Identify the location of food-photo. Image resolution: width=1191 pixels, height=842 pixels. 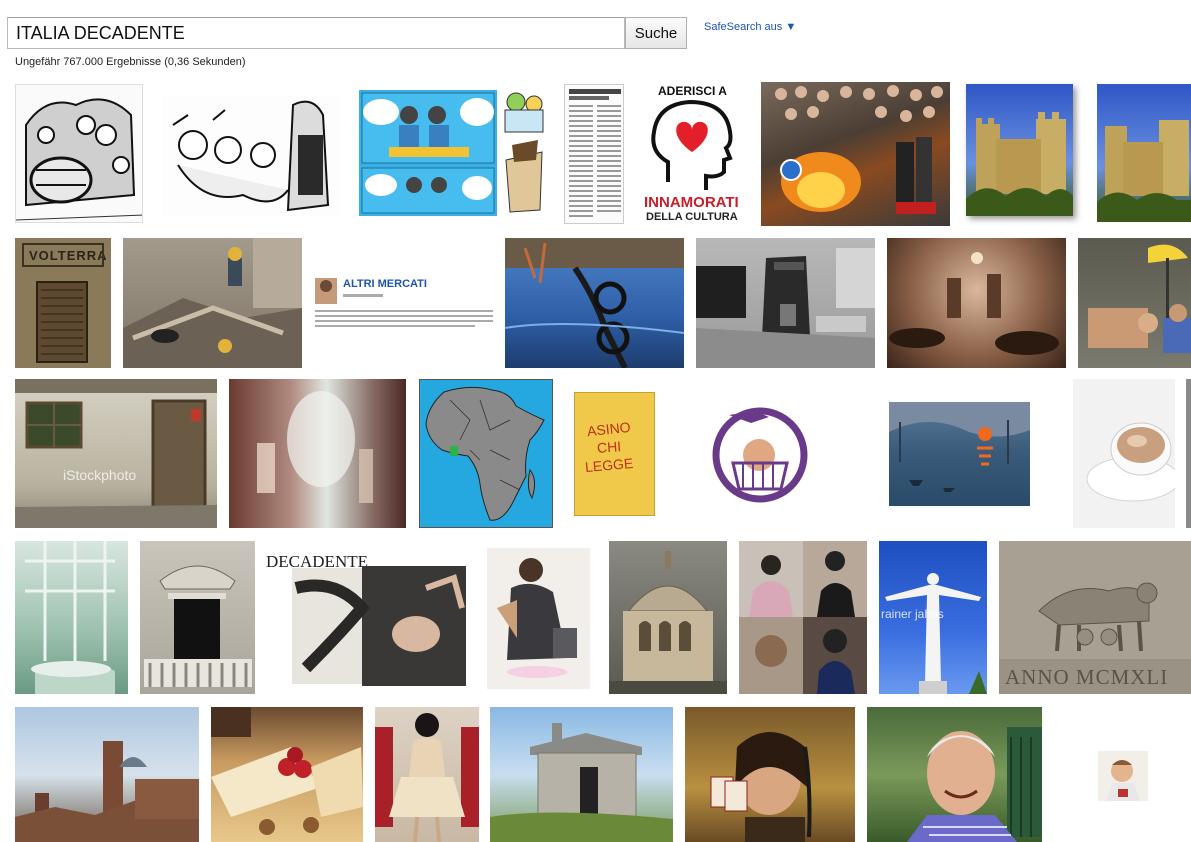
(287, 771).